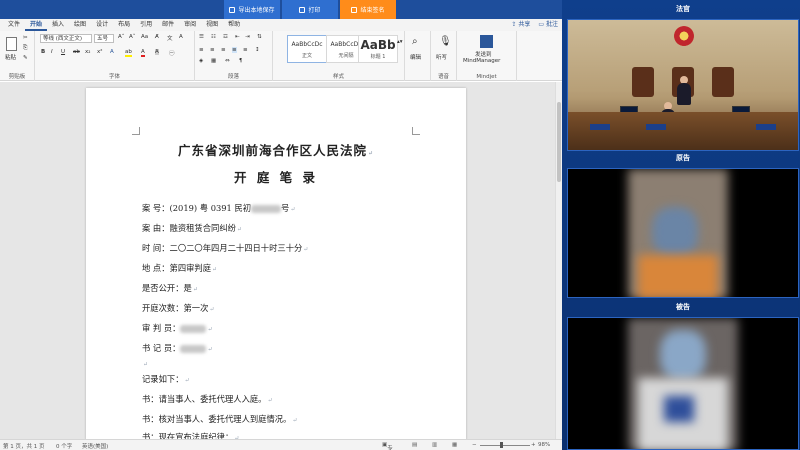  I want to click on send-to-label: 发送到, so click(483, 54).